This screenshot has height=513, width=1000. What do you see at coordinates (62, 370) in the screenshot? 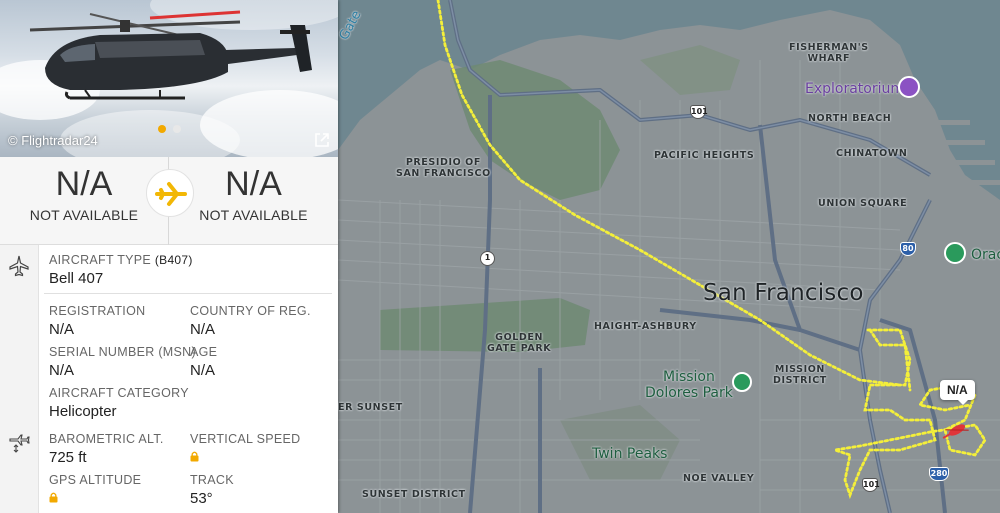
I see `serial-value: N/A` at bounding box center [62, 370].